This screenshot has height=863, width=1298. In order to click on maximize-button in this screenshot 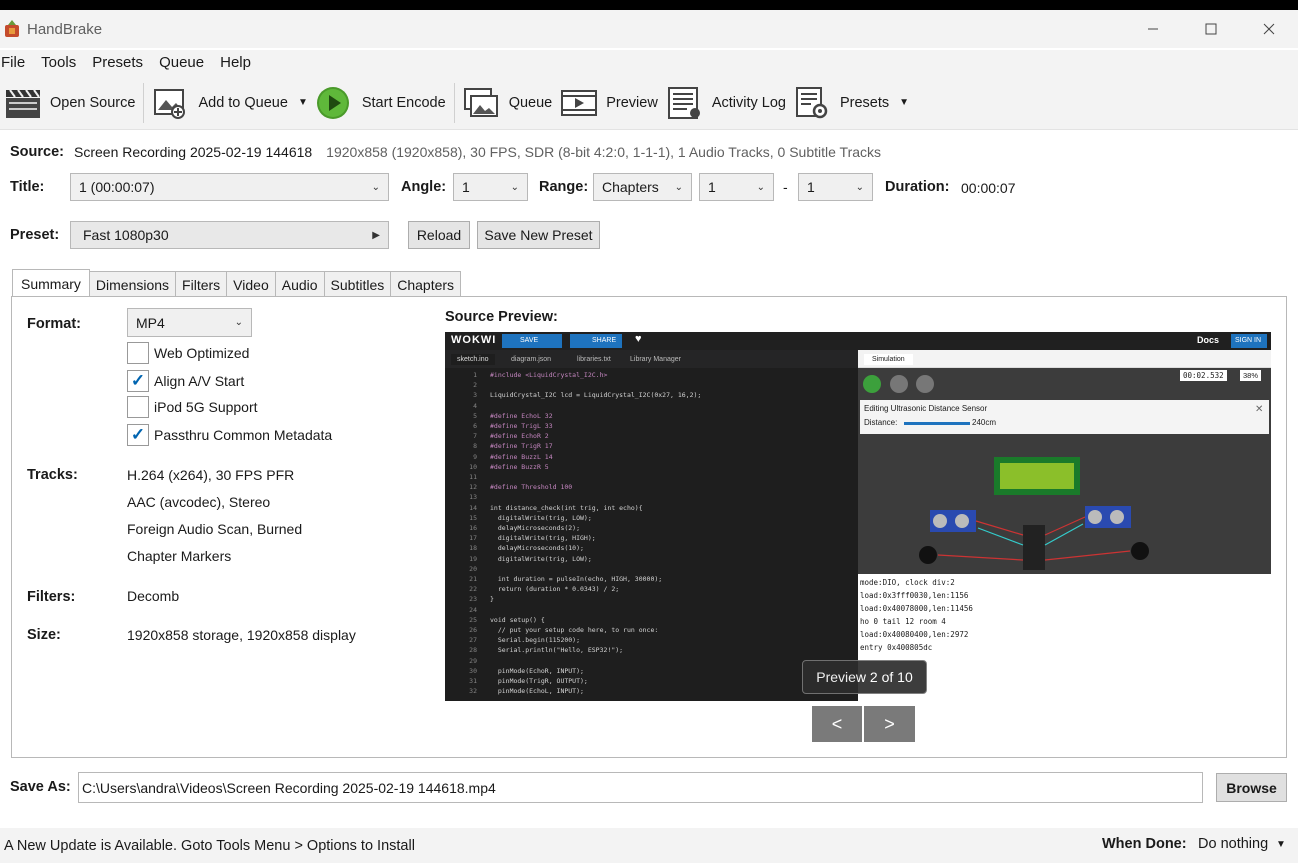, I will do `click(1211, 29)`.